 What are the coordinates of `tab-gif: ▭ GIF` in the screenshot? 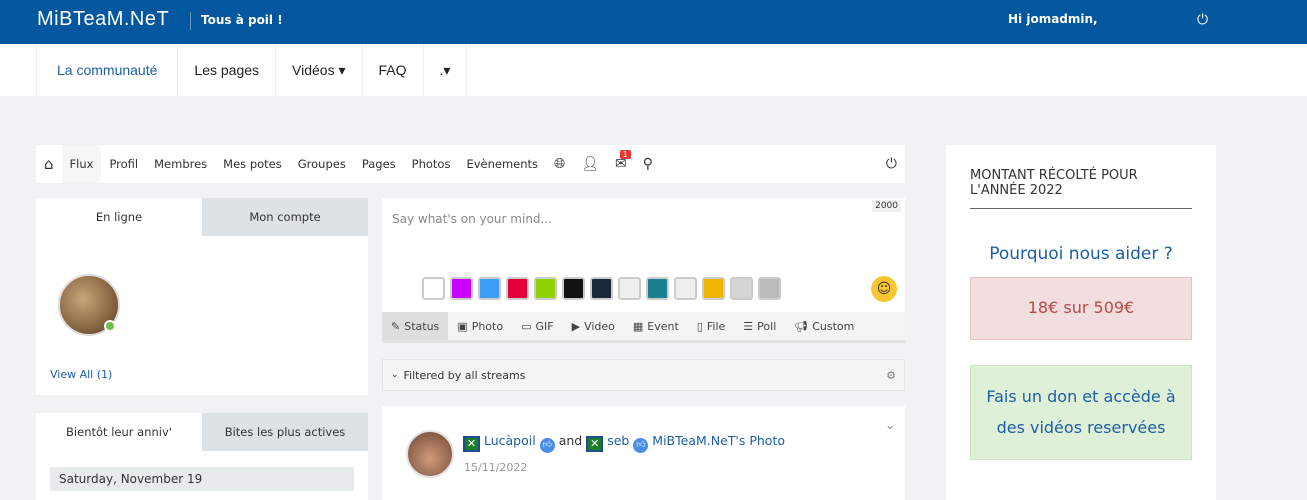 It's located at (537, 326).